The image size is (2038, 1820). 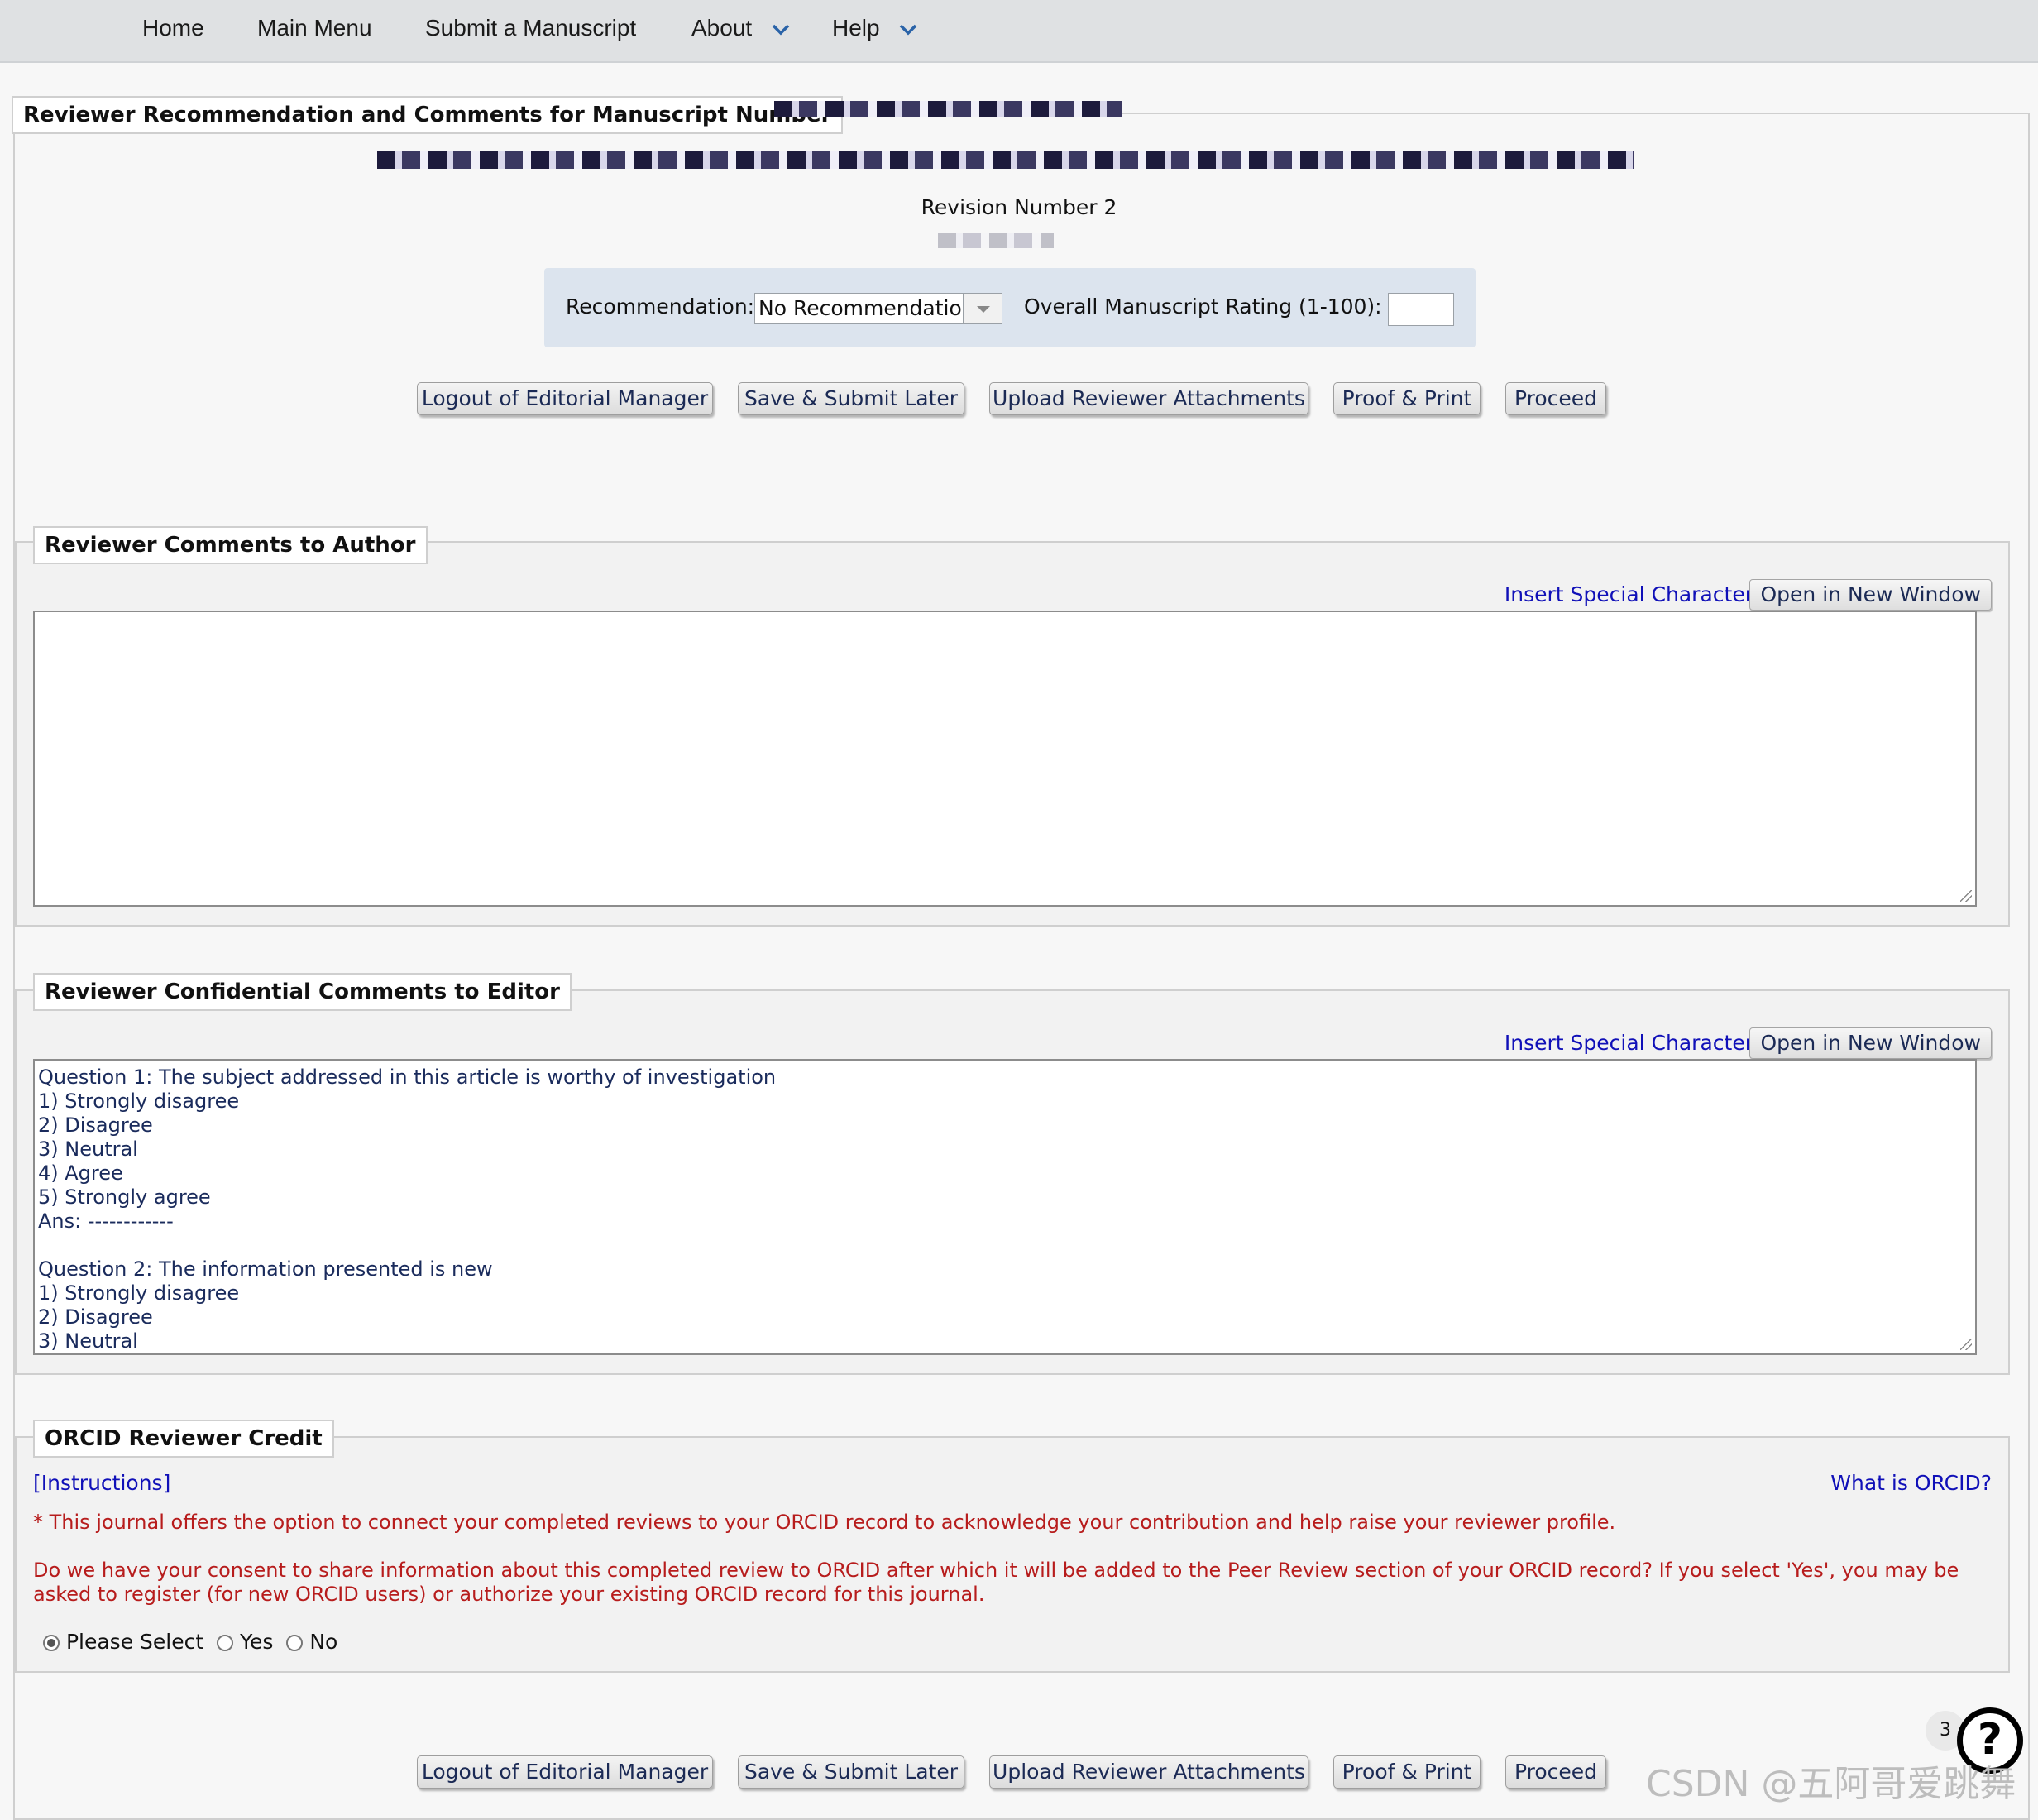 I want to click on radio-no-label: No, so click(x=323, y=1642).